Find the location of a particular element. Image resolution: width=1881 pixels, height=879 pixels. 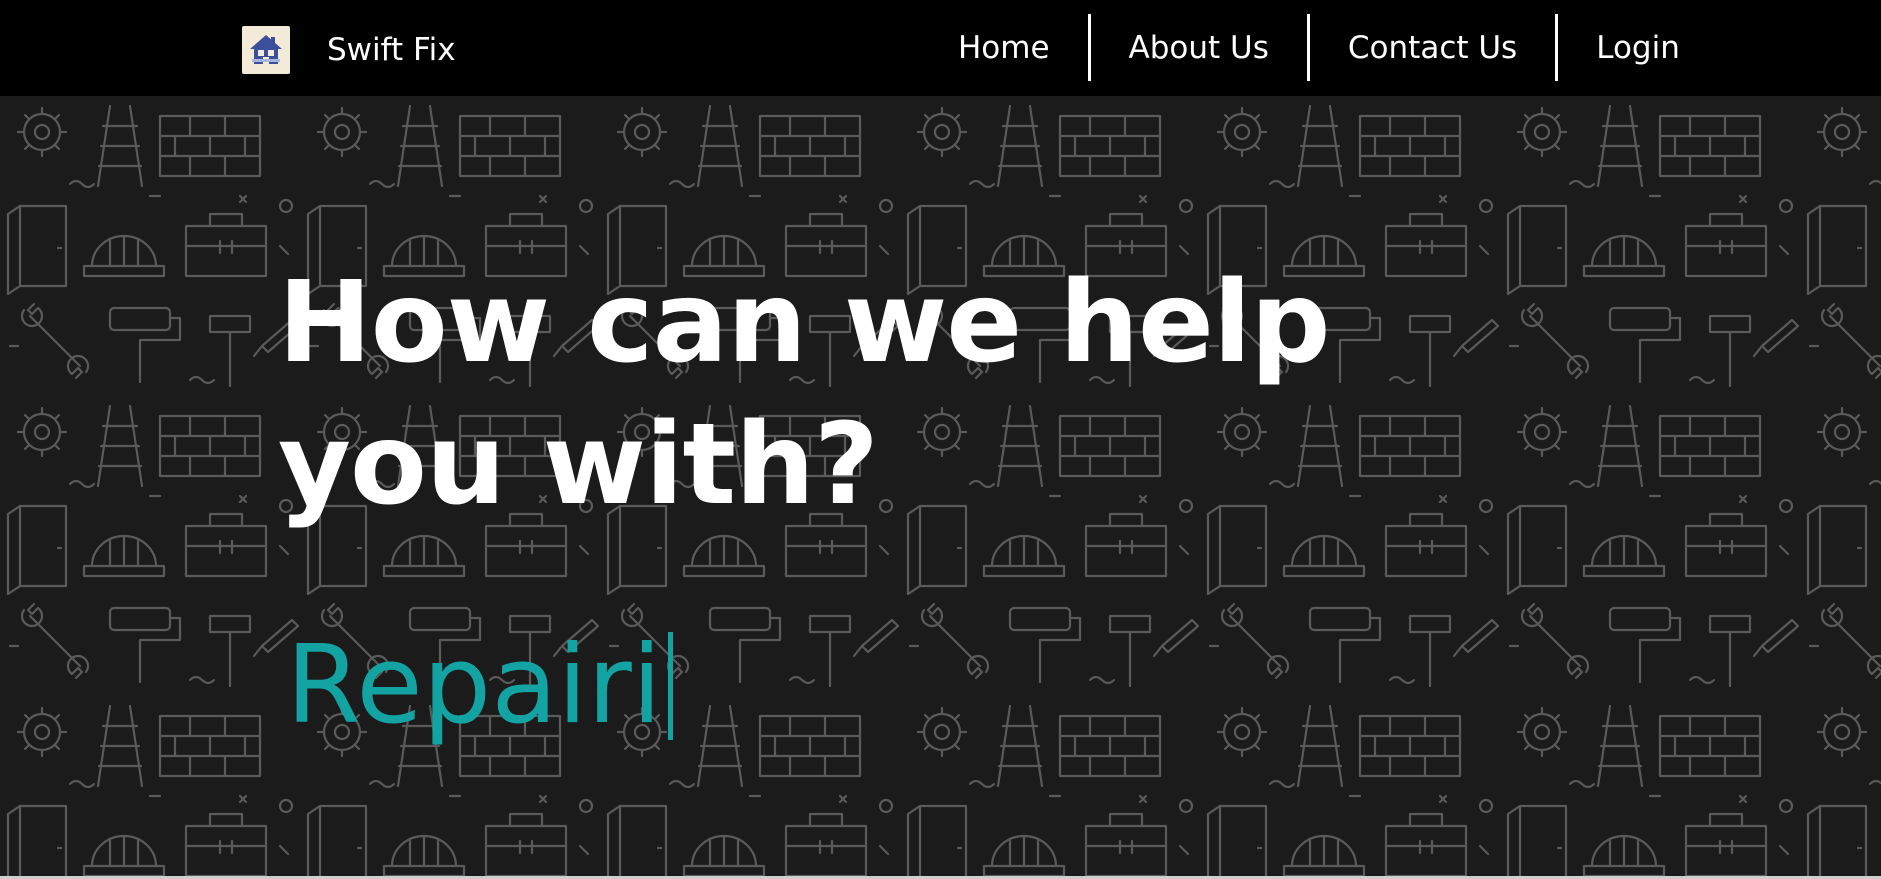

typed-text: Repairi is located at coordinates (474, 685).